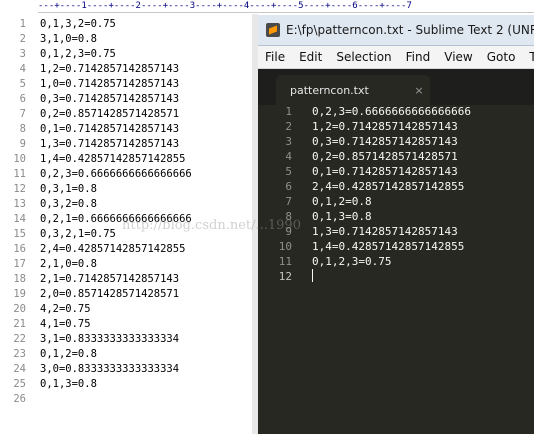  What do you see at coordinates (129, 39) in the screenshot?
I see `background-line-row: 2 3,1,0=0.8` at bounding box center [129, 39].